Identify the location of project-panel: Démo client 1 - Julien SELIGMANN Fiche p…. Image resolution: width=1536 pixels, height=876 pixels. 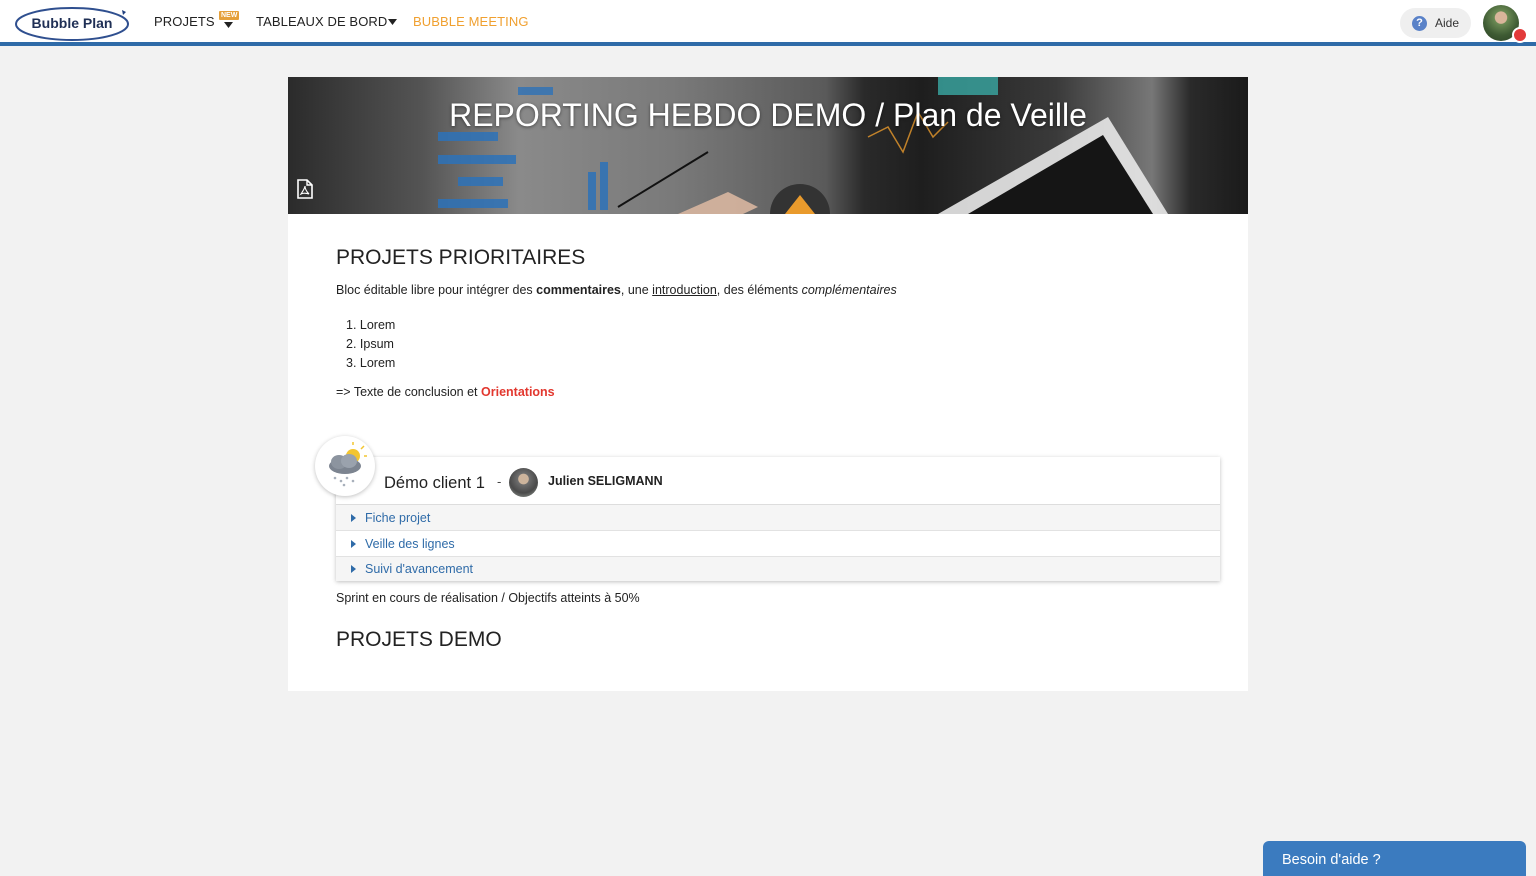
(778, 519).